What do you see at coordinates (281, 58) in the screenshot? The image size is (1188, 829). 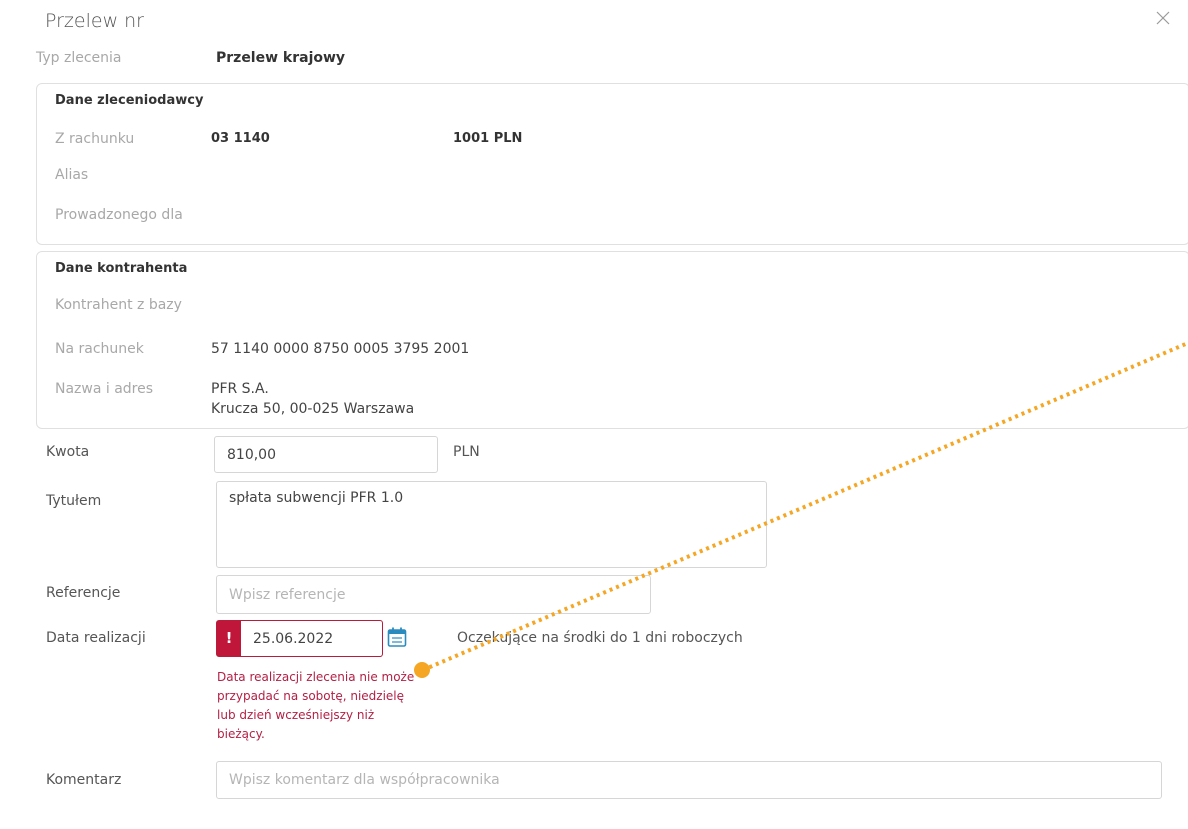 I see `order-type-value: Przelew krajowy` at bounding box center [281, 58].